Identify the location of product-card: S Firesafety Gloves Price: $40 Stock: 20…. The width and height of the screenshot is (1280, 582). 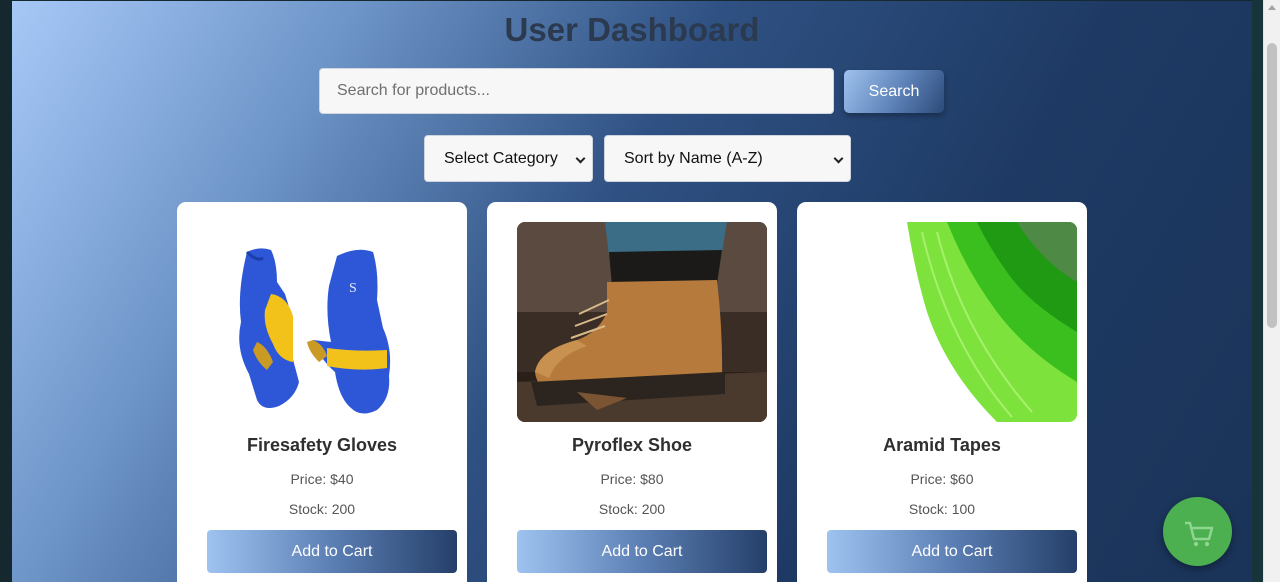
(322, 392).